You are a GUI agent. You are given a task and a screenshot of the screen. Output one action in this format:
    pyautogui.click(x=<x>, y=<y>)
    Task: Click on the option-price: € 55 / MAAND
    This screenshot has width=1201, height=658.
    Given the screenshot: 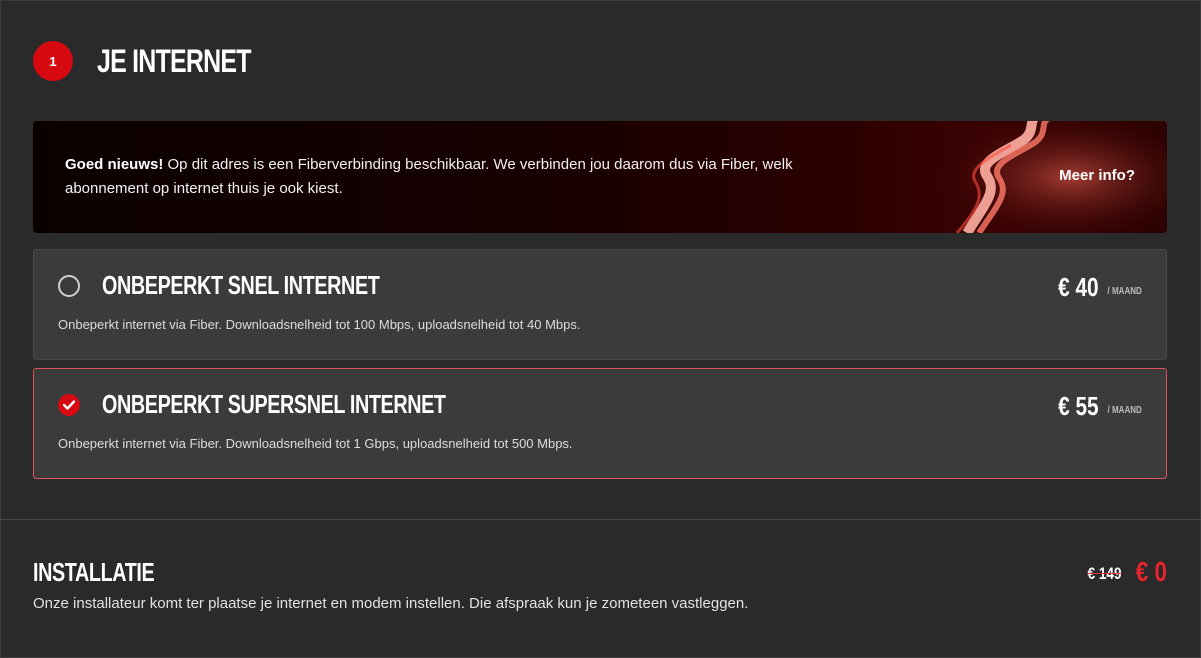 What is the action you would take?
    pyautogui.click(x=1095, y=406)
    